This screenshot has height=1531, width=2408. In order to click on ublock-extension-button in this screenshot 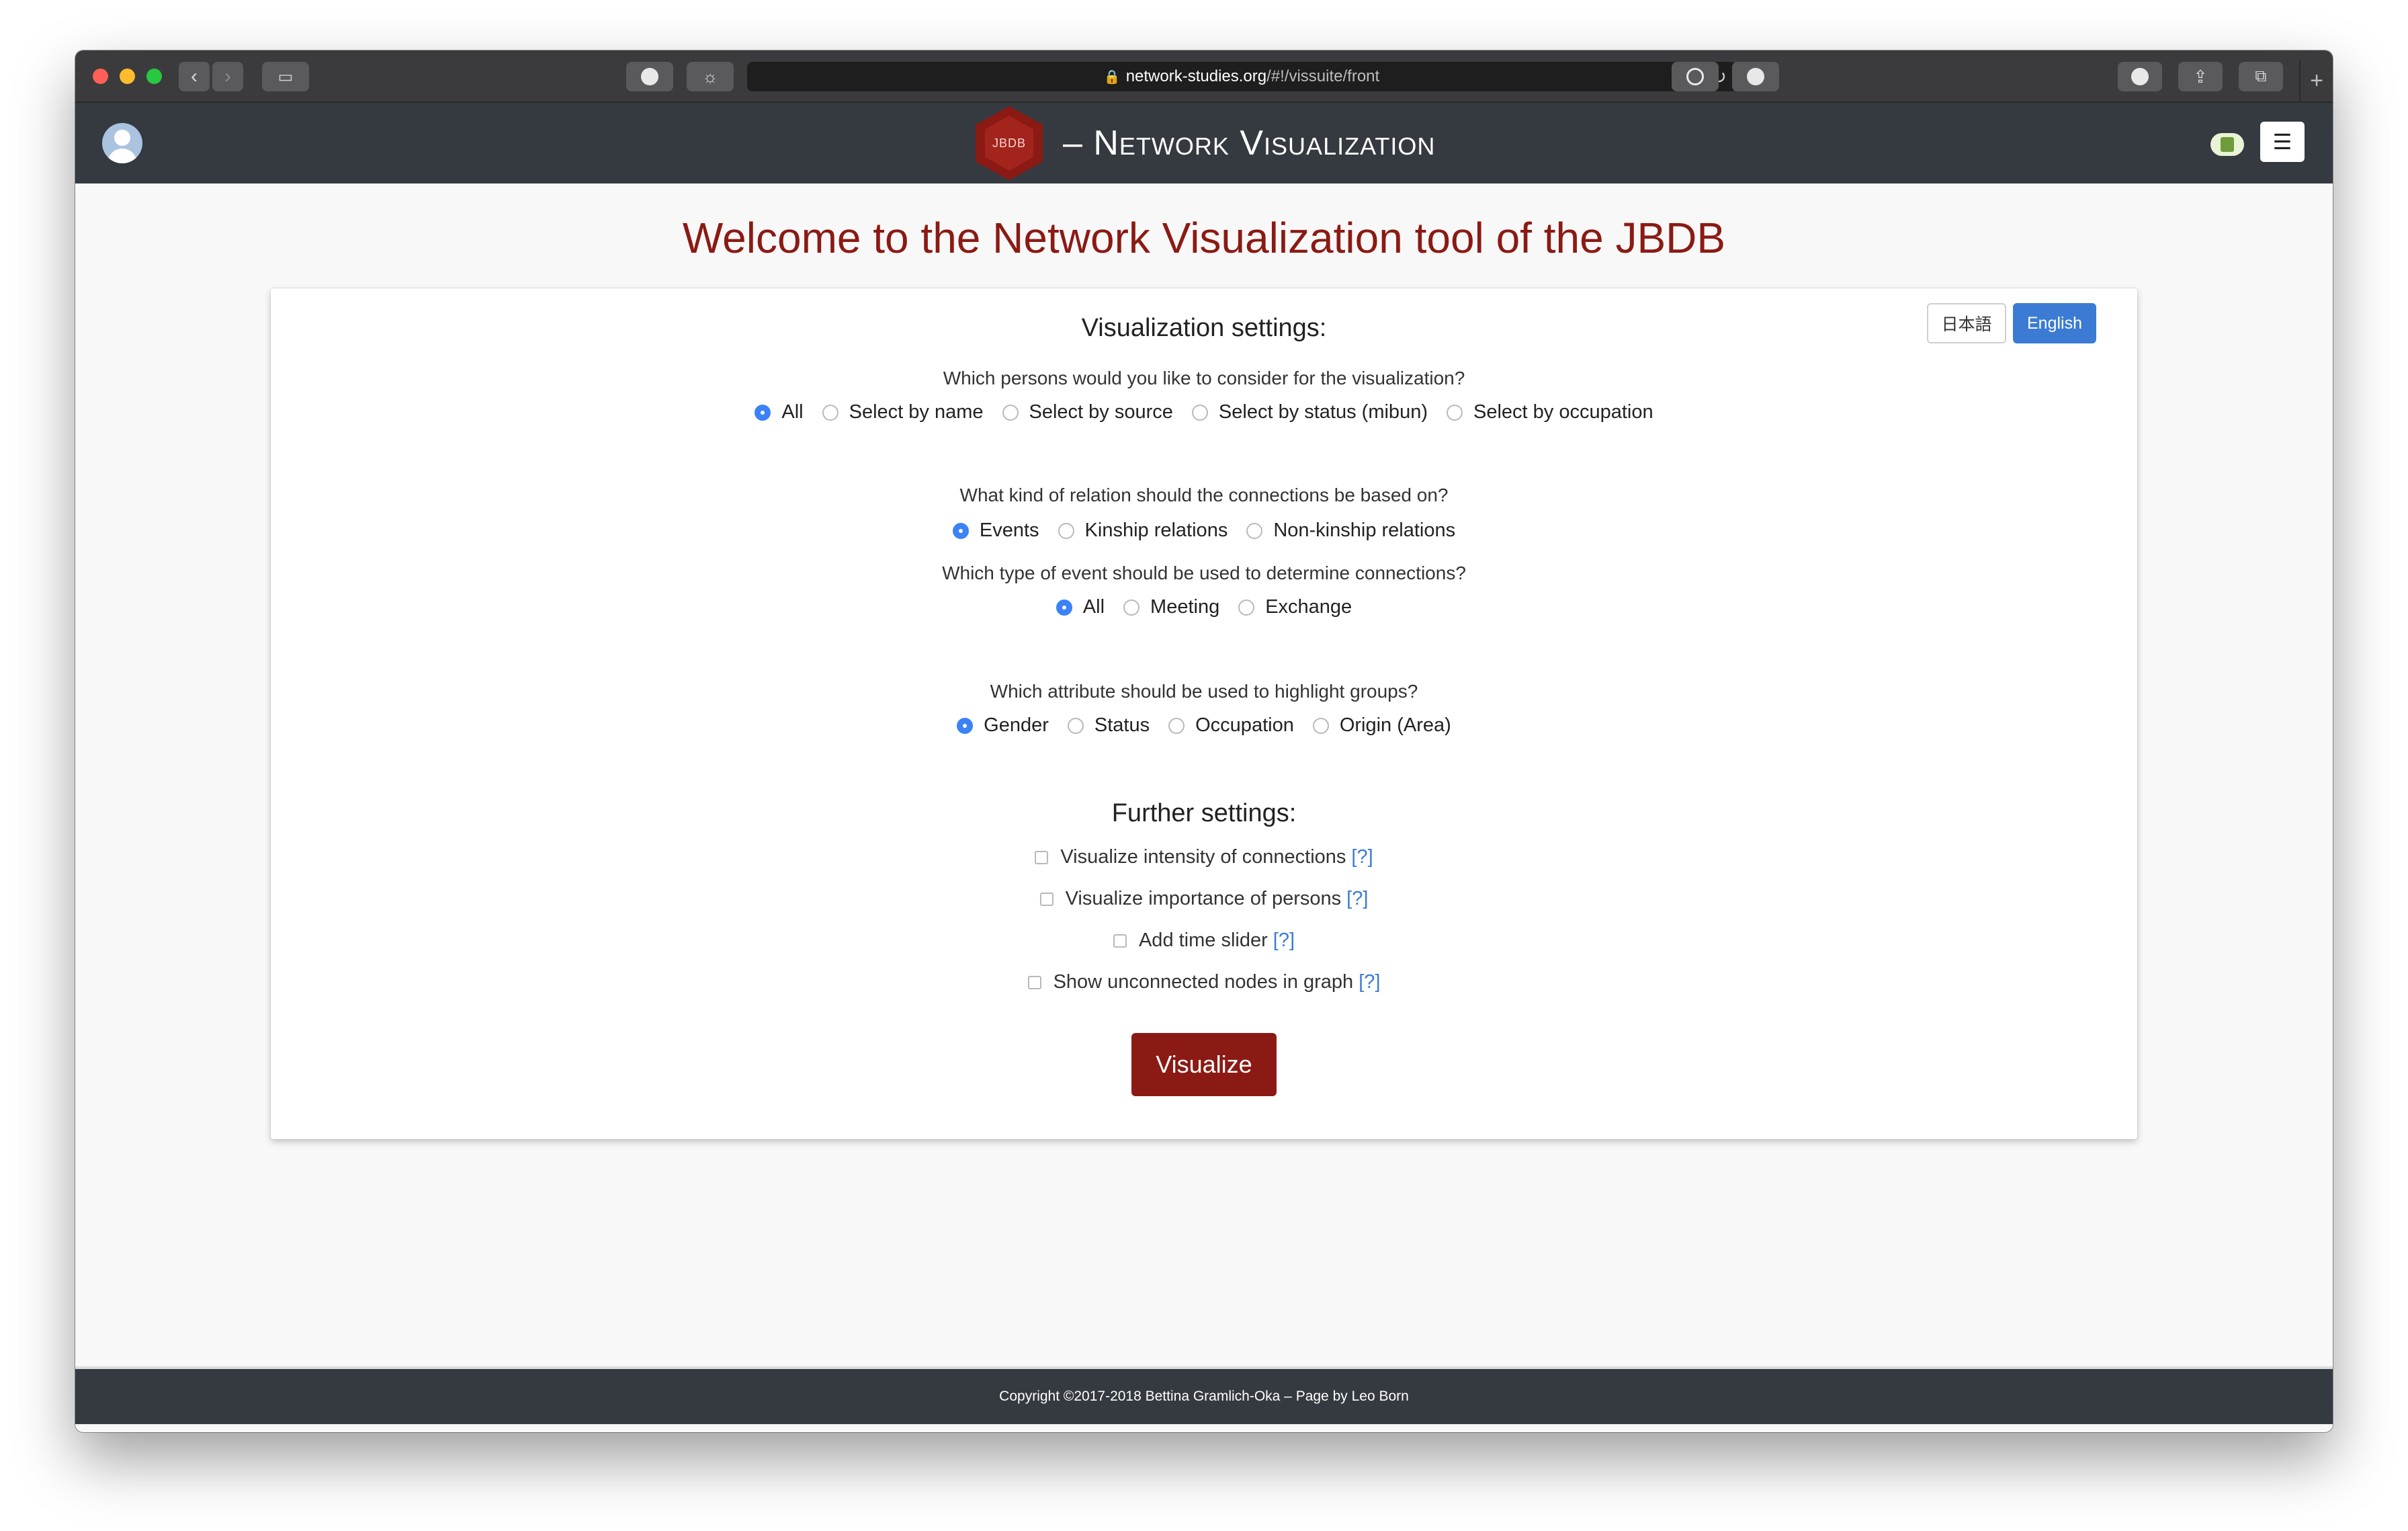, I will do `click(649, 77)`.